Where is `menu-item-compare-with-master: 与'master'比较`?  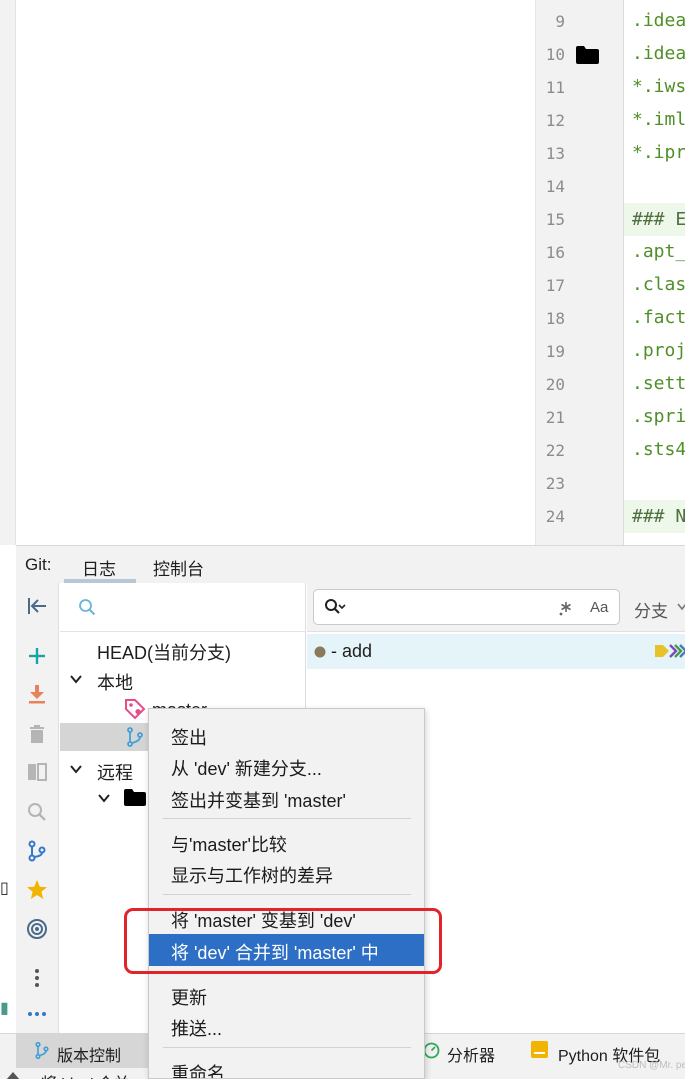 menu-item-compare-with-master: 与'master'比较 is located at coordinates (229, 844).